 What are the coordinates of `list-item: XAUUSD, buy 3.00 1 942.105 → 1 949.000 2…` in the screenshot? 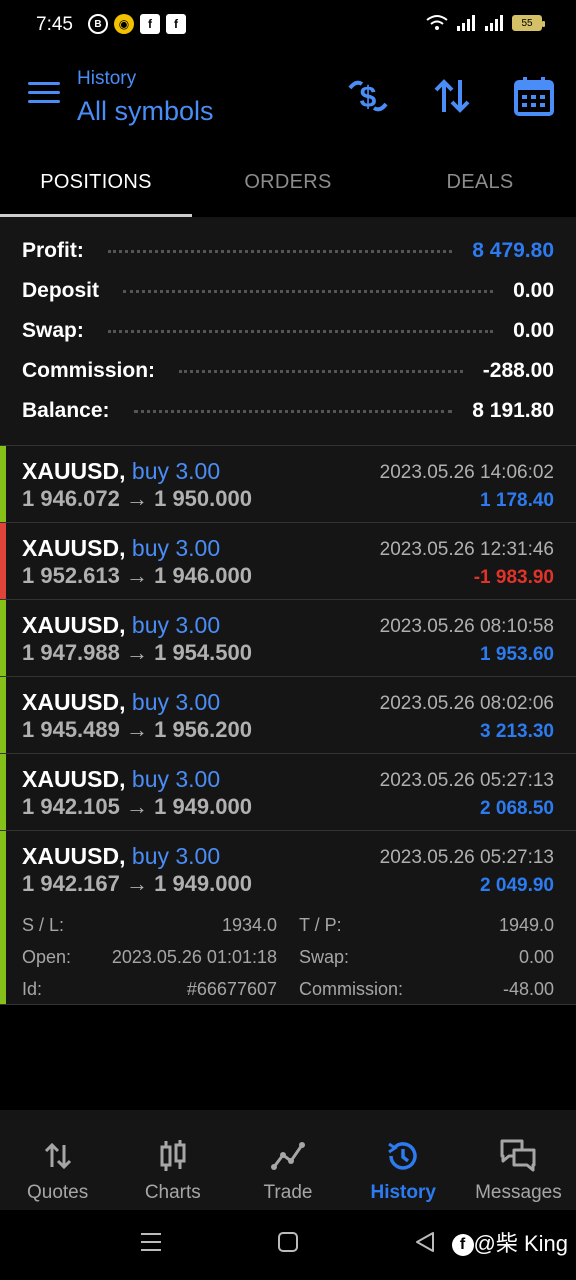 It's located at (288, 791).